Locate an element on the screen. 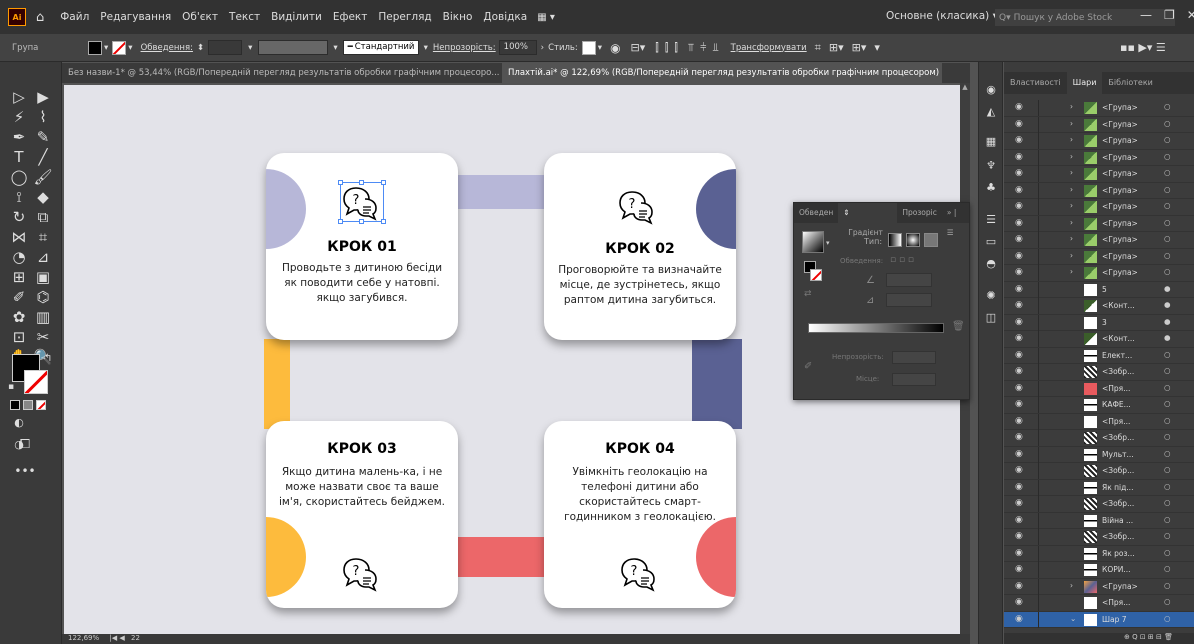 This screenshot has height=644, width=1194. layer-row: ◉ <Конт... ● is located at coordinates (1099, 339).